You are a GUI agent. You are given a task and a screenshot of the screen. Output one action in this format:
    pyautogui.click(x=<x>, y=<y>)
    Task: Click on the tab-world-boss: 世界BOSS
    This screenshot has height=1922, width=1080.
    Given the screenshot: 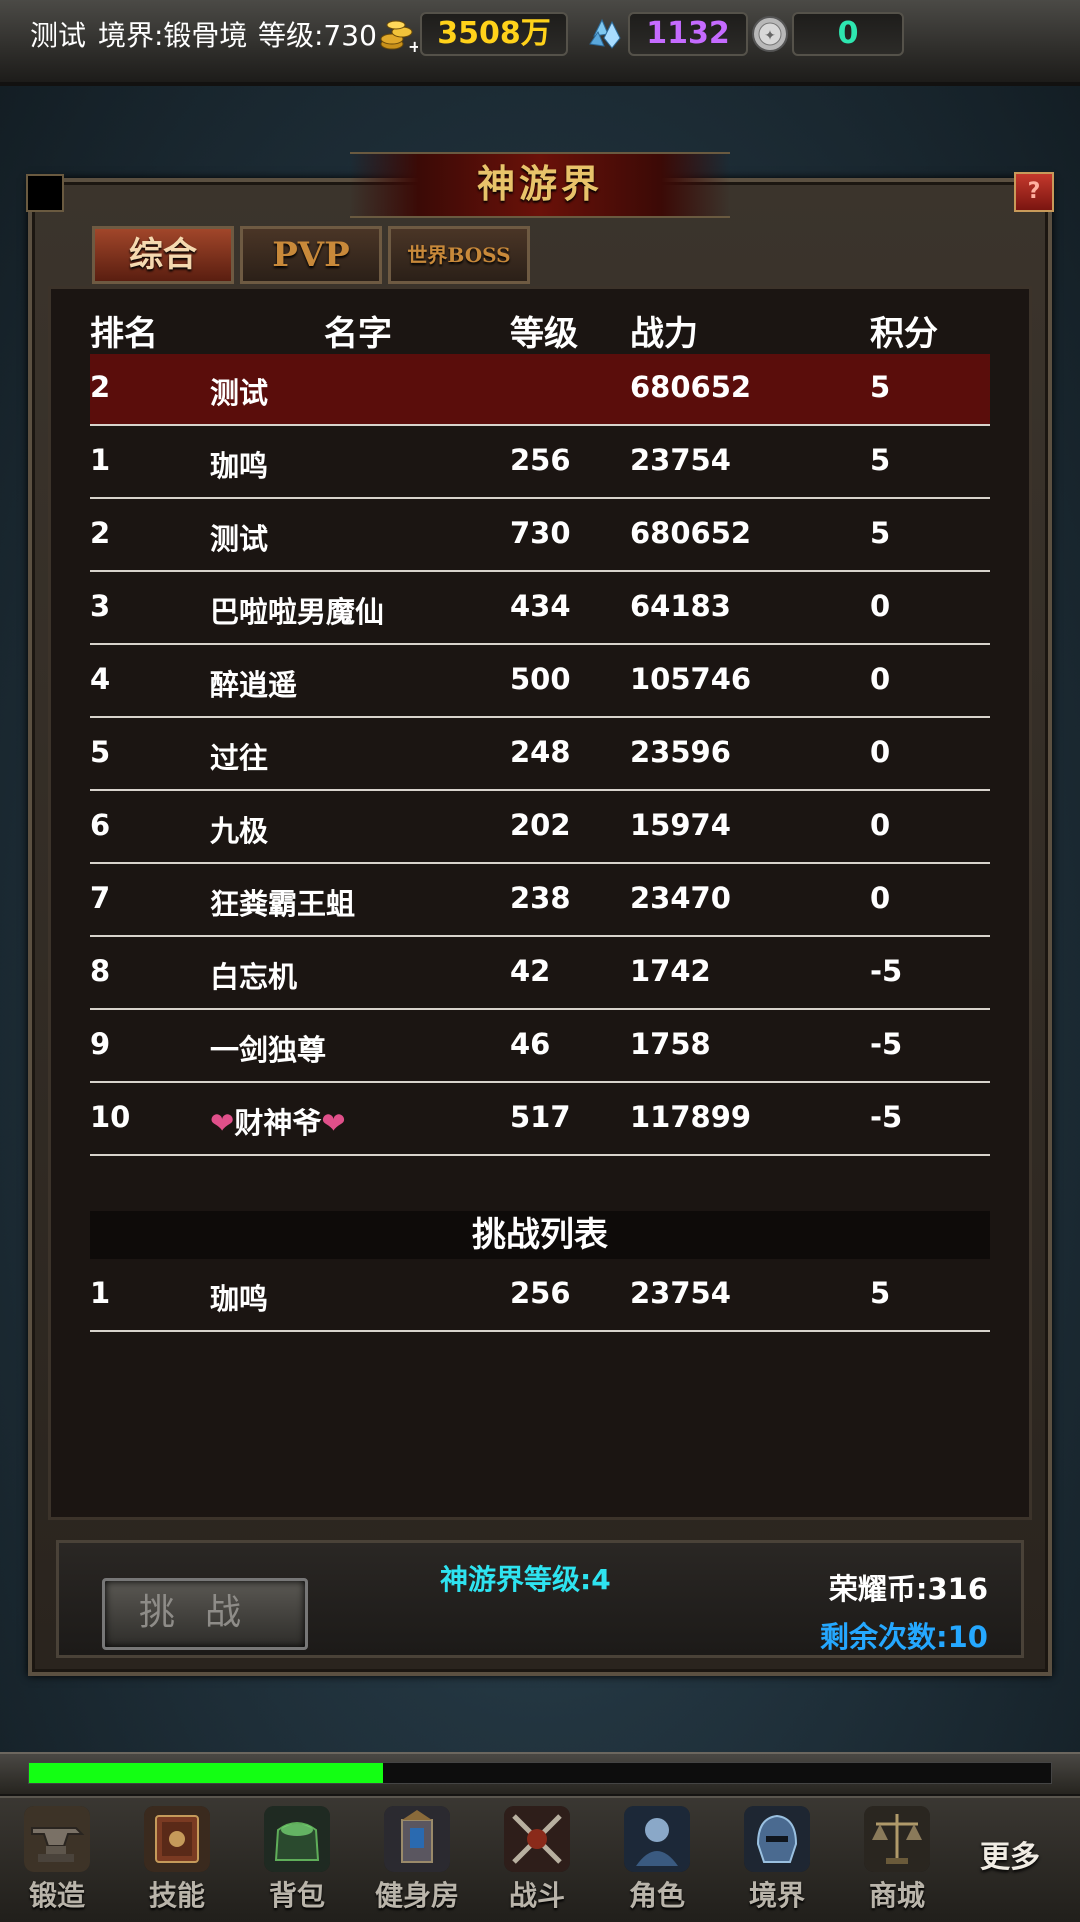 What is the action you would take?
    pyautogui.click(x=459, y=255)
    